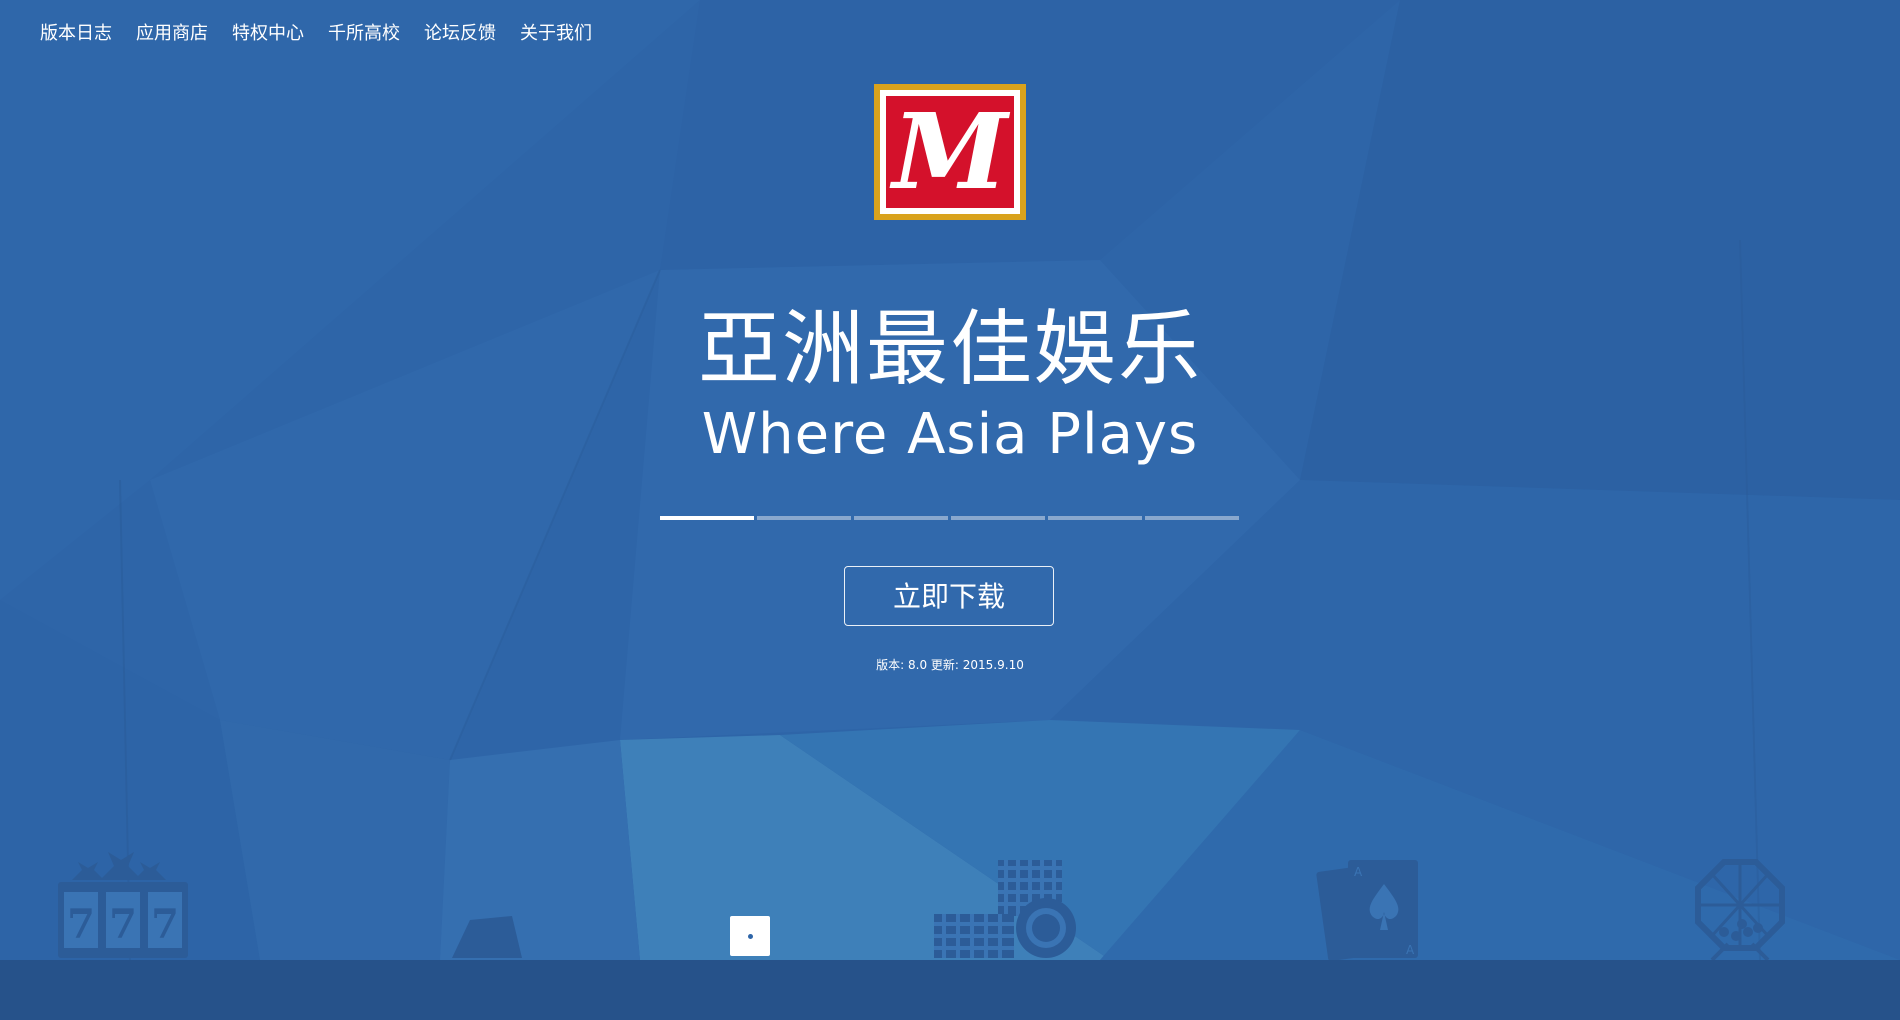 Image resolution: width=1900 pixels, height=1020 pixels. Describe the element at coordinates (949, 596) in the screenshot. I see `download-button: 立即下载` at that location.